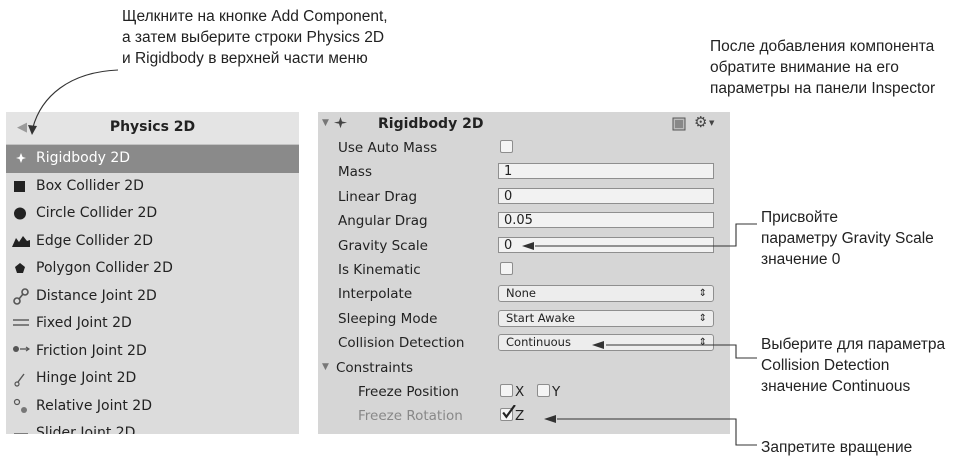 This screenshot has width=976, height=460. What do you see at coordinates (20, 213) in the screenshot?
I see `circle-collider-icon` at bounding box center [20, 213].